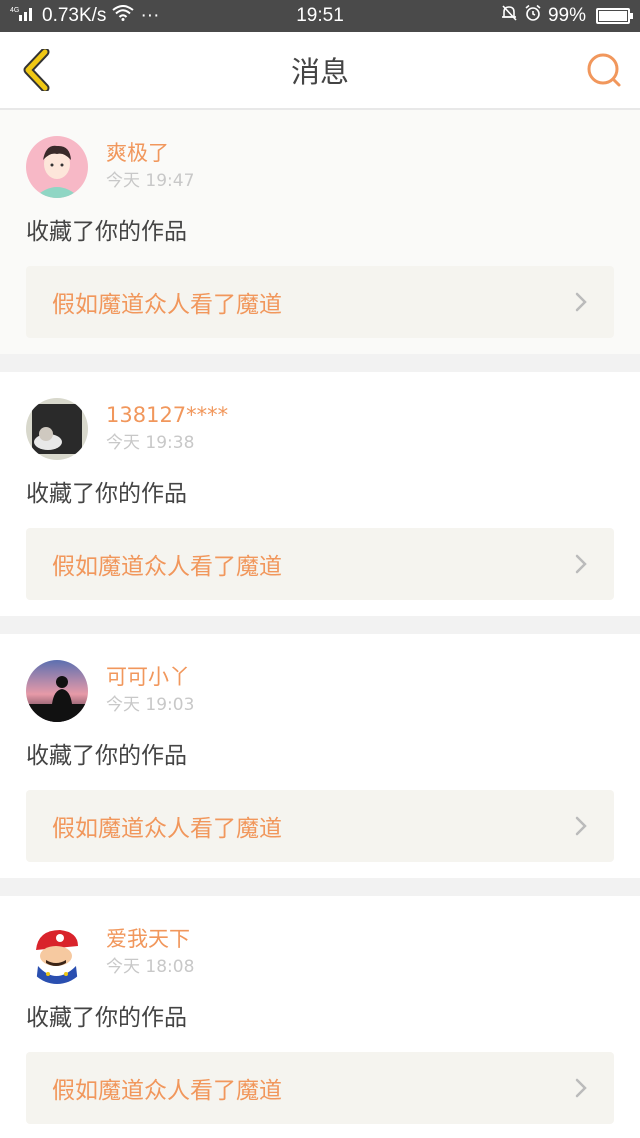 Image resolution: width=640 pixels, height=1138 pixels. I want to click on user-name: 爽极了, so click(150, 153).